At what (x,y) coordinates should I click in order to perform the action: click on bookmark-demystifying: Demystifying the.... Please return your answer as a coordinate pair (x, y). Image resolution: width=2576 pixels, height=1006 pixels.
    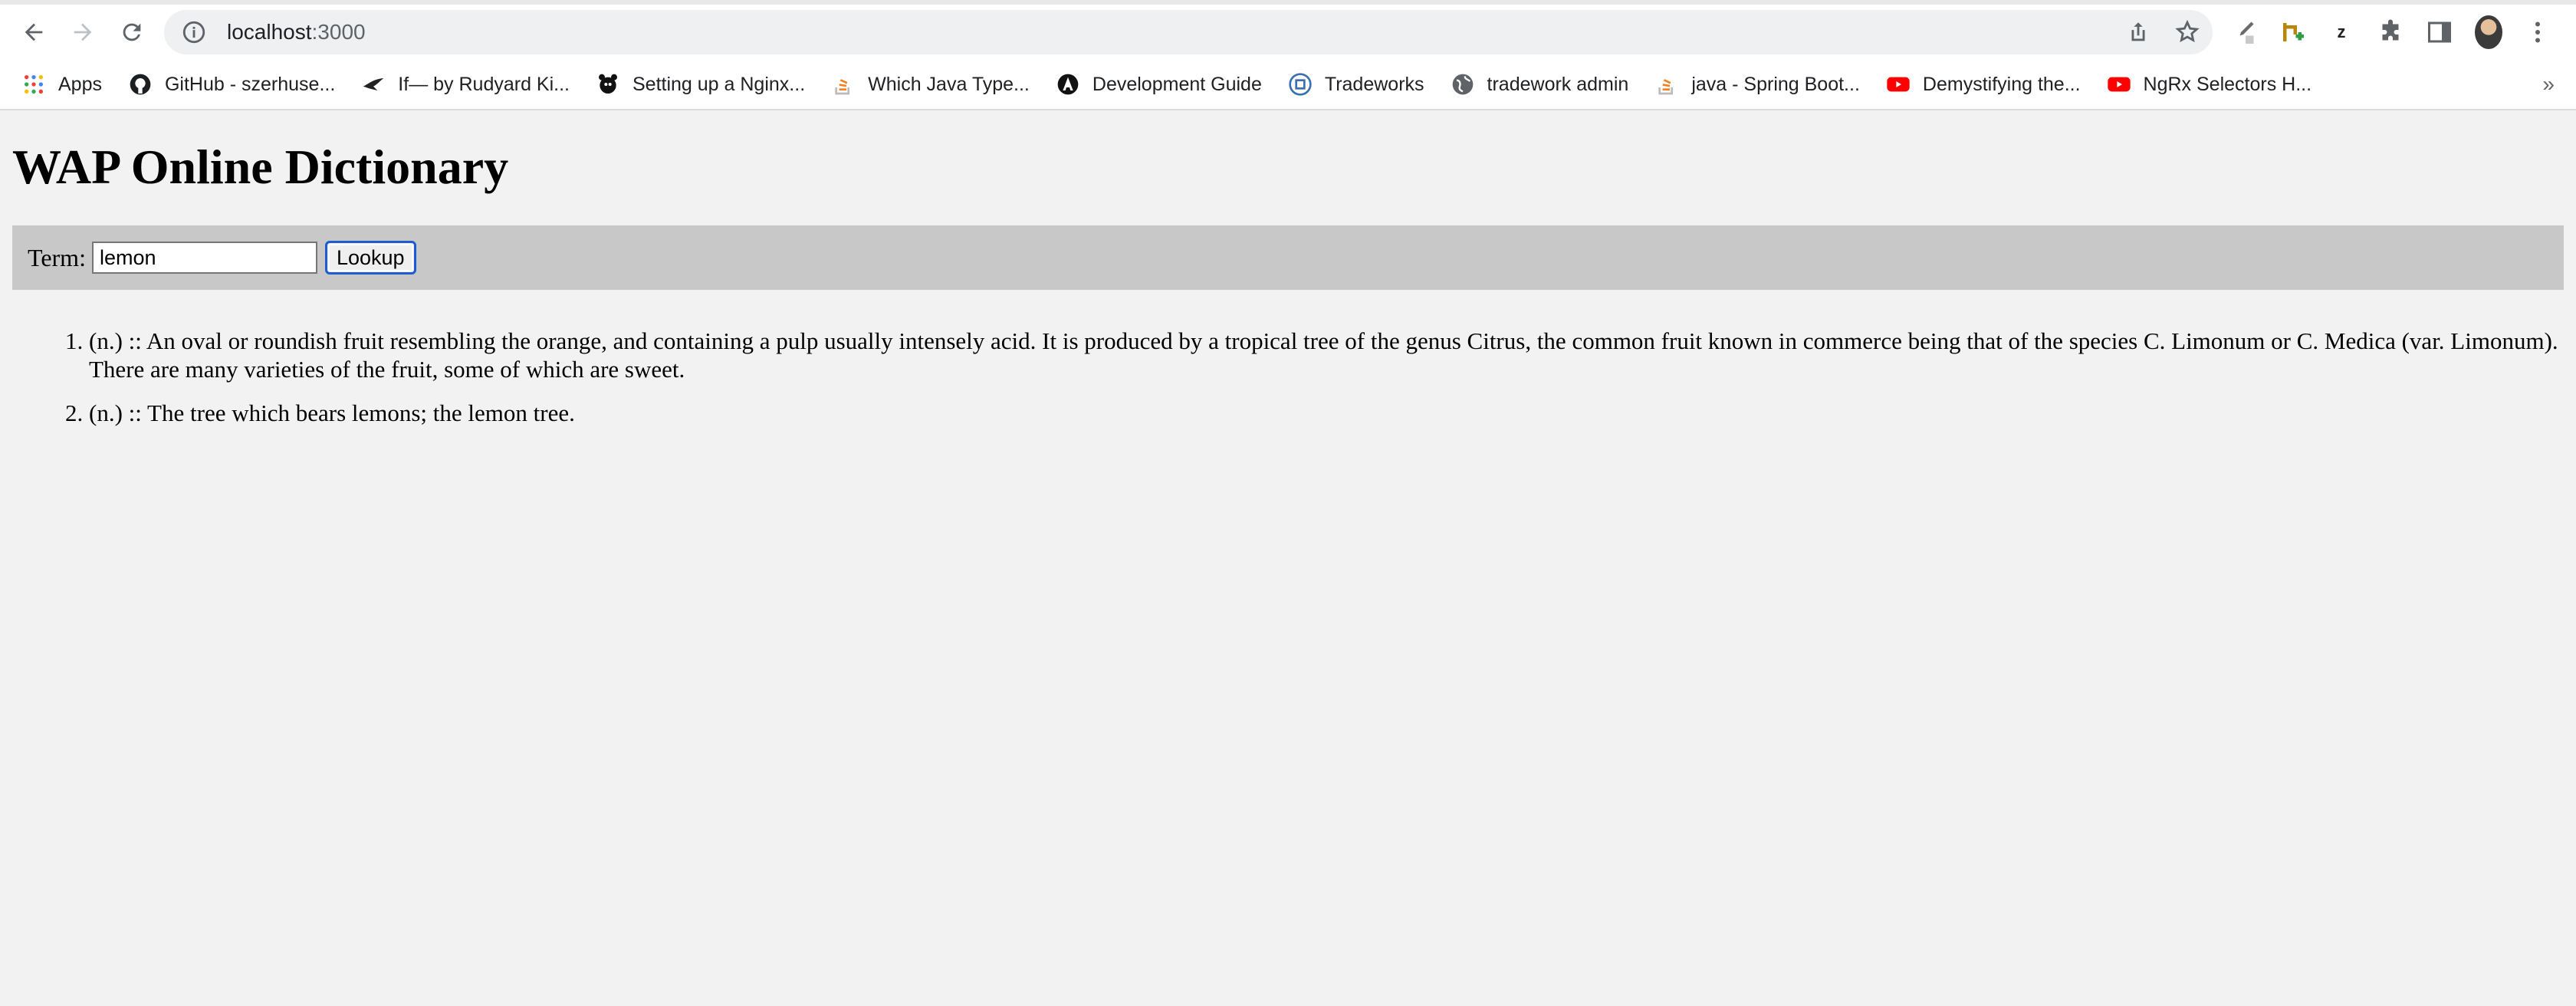
    Looking at the image, I should click on (1984, 84).